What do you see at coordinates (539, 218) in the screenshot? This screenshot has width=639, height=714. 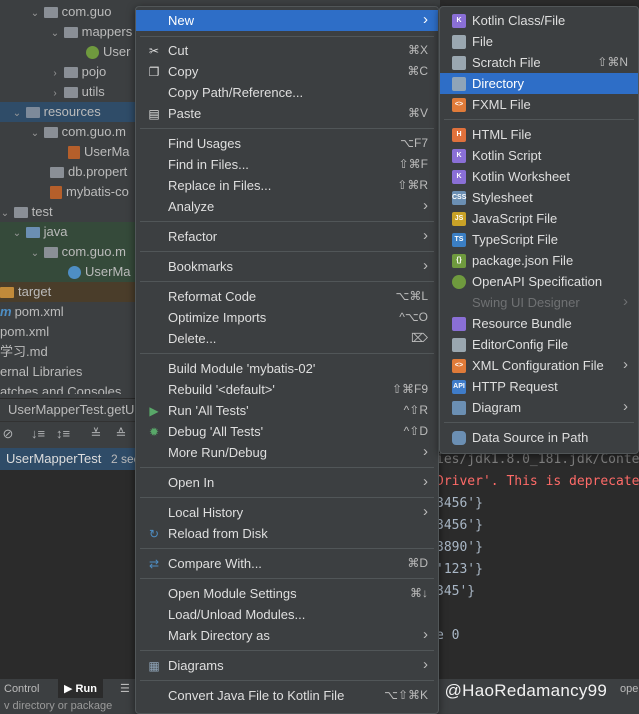 I see `submenu-item-javascript-file: JS JavaScript File` at bounding box center [539, 218].